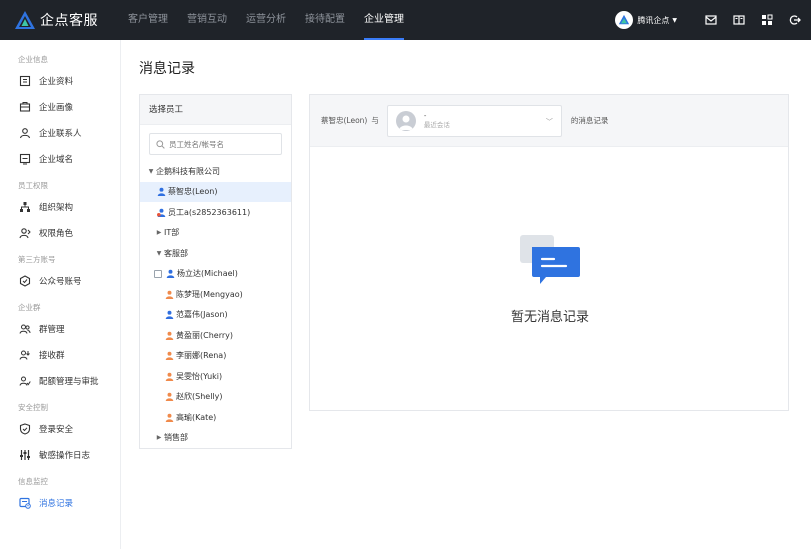 The image size is (811, 549). Describe the element at coordinates (33, 185) in the screenshot. I see `sidebar-group-title: 员工权限` at that location.